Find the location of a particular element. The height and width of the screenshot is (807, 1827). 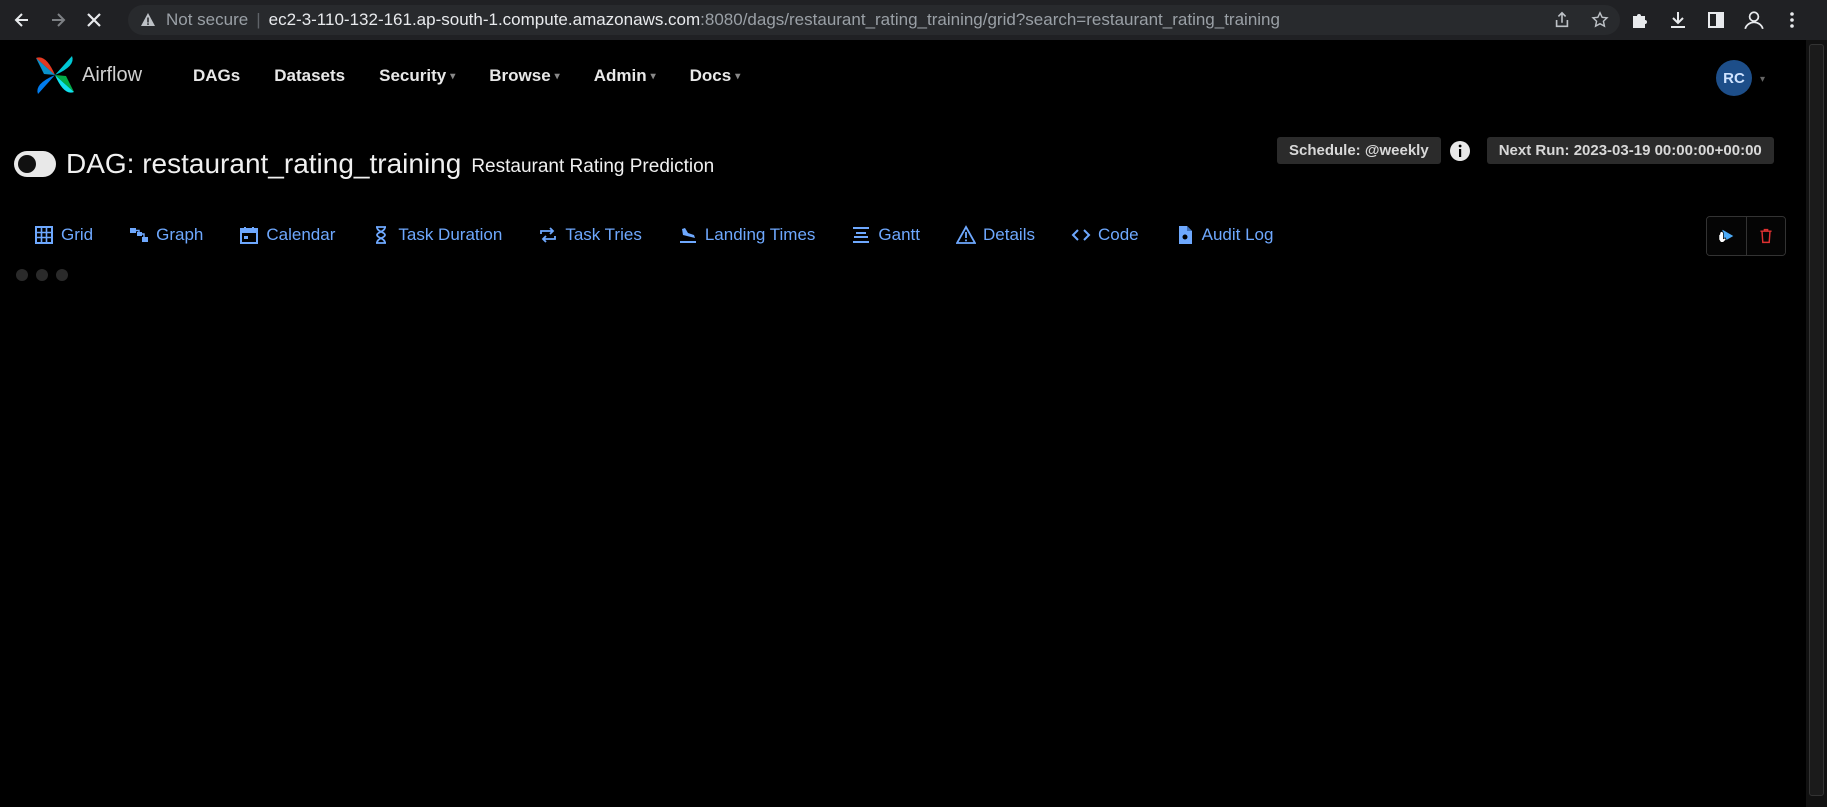

menu-docs: Docs ▾ is located at coordinates (715, 76).